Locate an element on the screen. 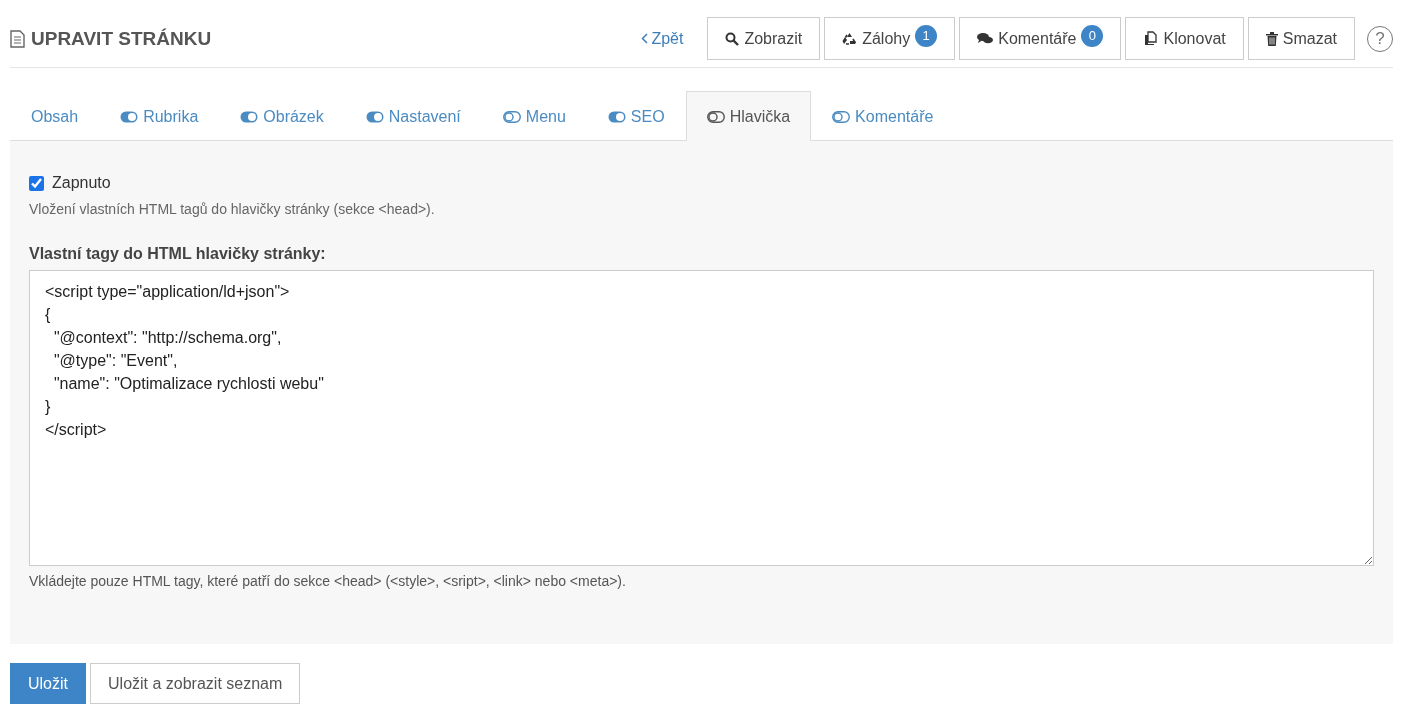  tab: Nastavení is located at coordinates (413, 116).